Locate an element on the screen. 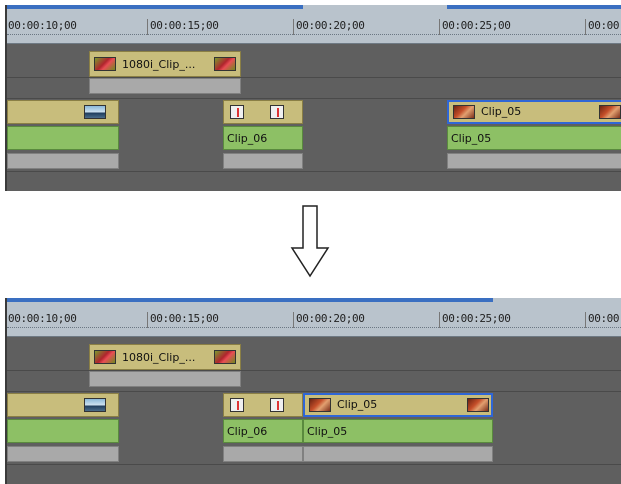  down-arrow-icon is located at coordinates (310, 241).